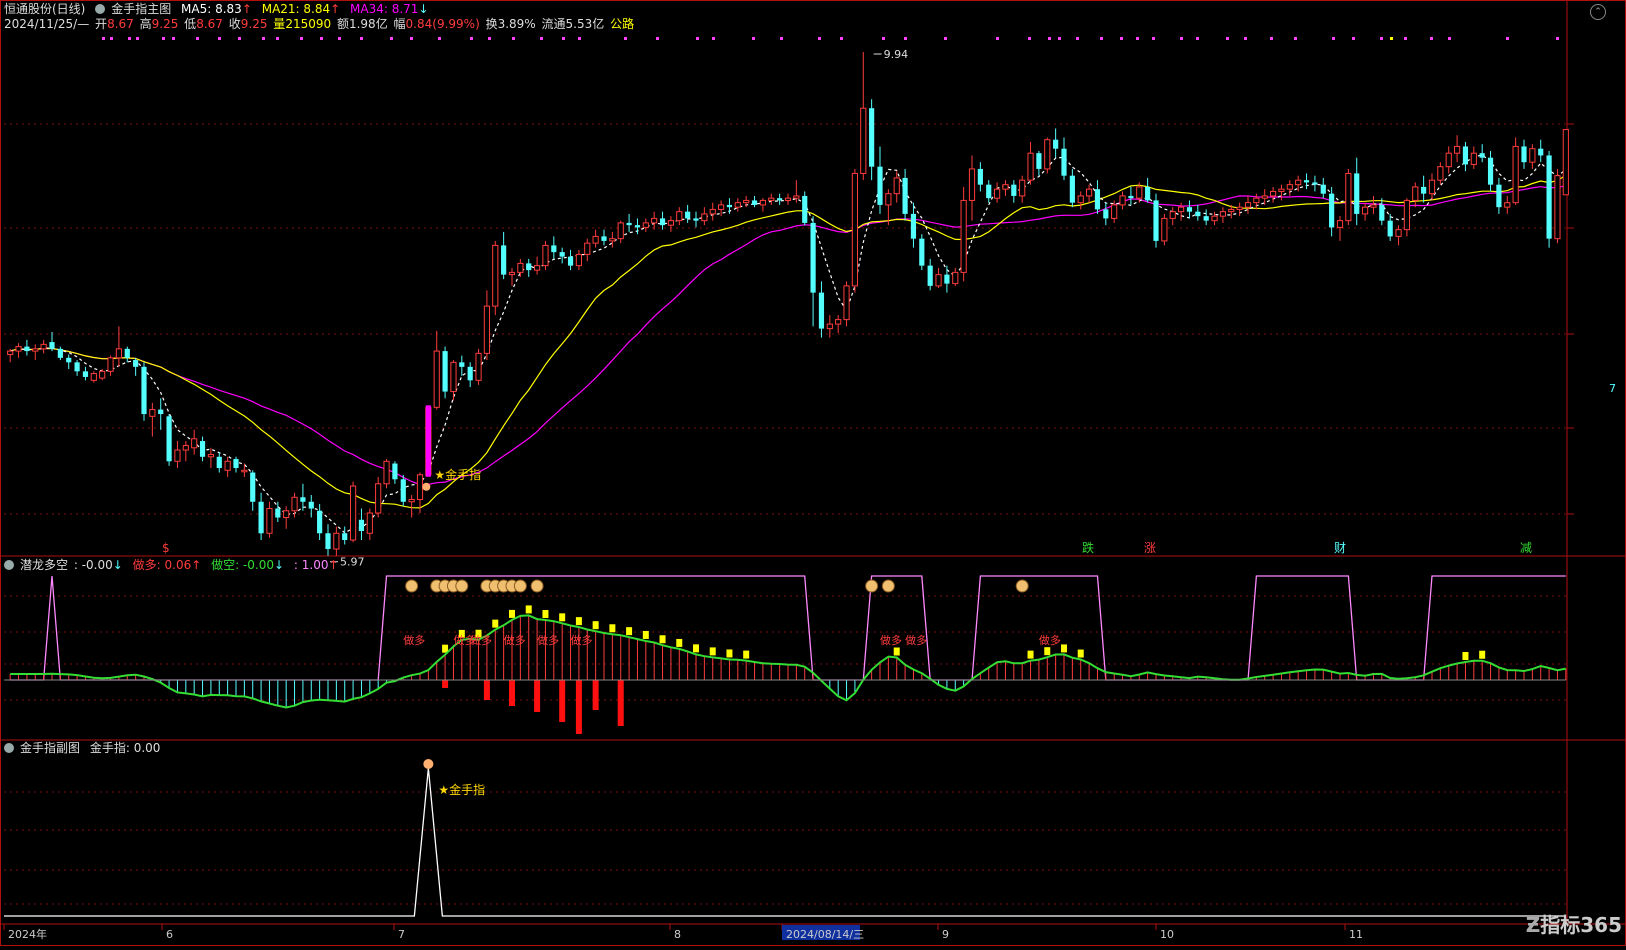 This screenshot has width=1626, height=950. Describe the element at coordinates (1598, 12) in the screenshot. I see `collapse-icon: ⌃` at that location.